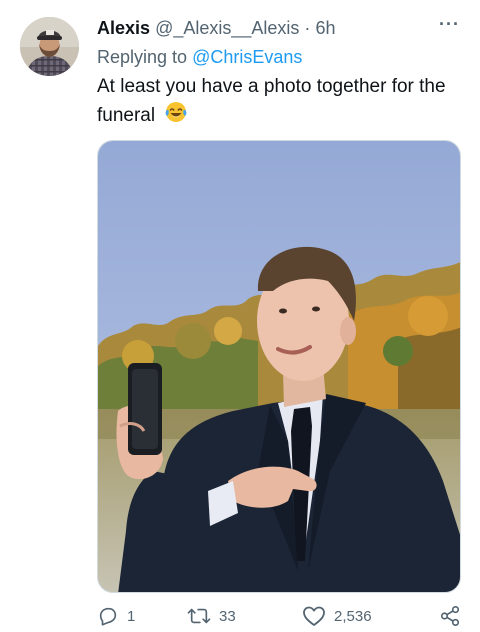 Image resolution: width=480 pixels, height=632 pixels. I want to click on user-handle: @_Alexis__Alexis, so click(227, 28).